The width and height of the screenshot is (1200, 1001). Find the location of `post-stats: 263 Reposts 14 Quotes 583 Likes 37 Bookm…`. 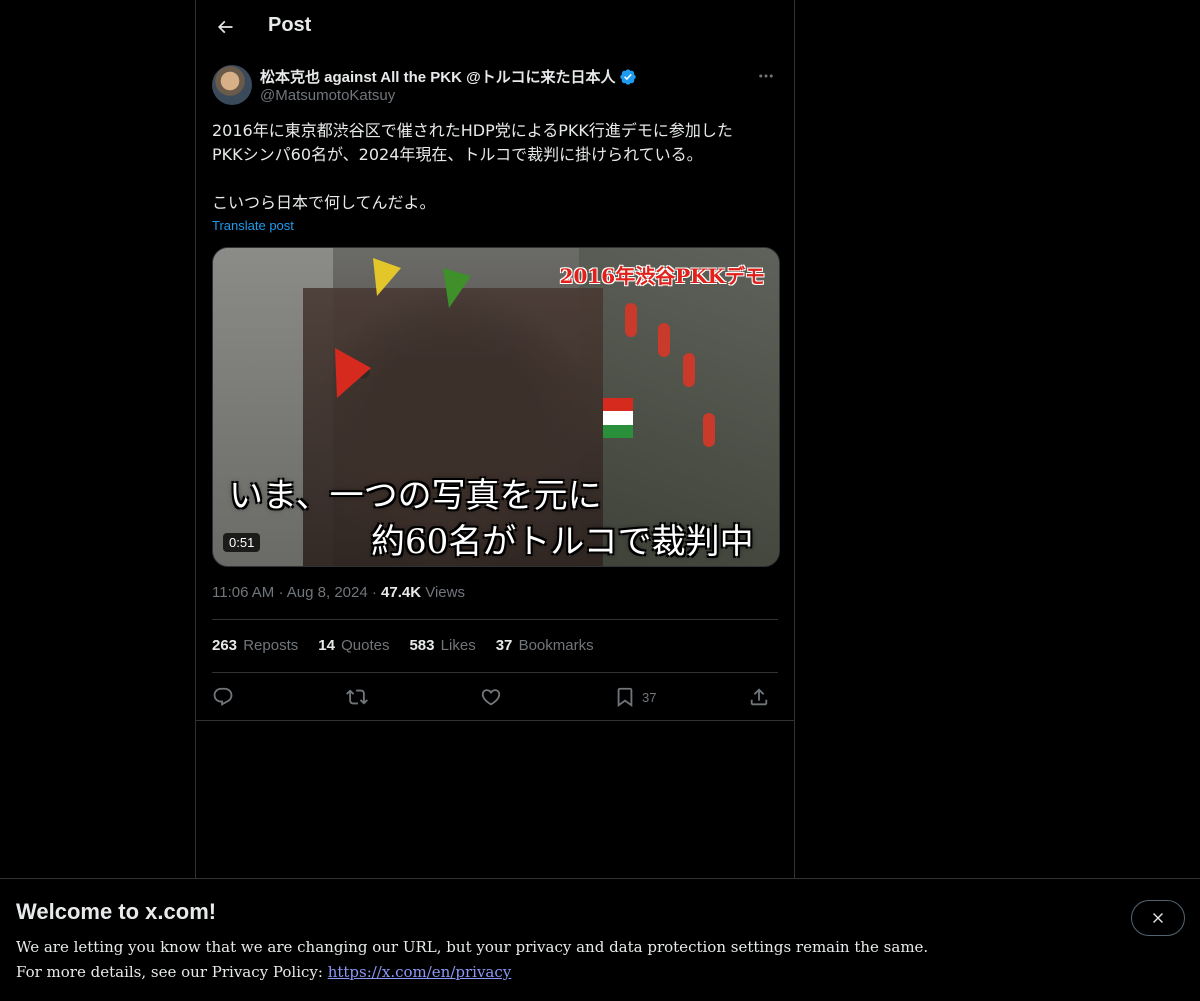

post-stats: 263 Reposts 14 Quotes 583 Likes 37 Bookm… is located at coordinates (403, 645).